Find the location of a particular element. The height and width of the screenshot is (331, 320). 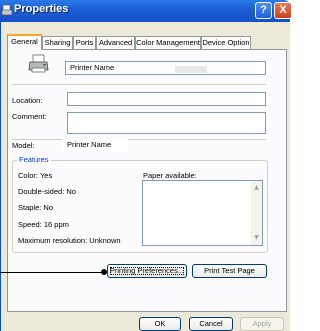

printer-properties-icon is located at coordinates (7, 10).